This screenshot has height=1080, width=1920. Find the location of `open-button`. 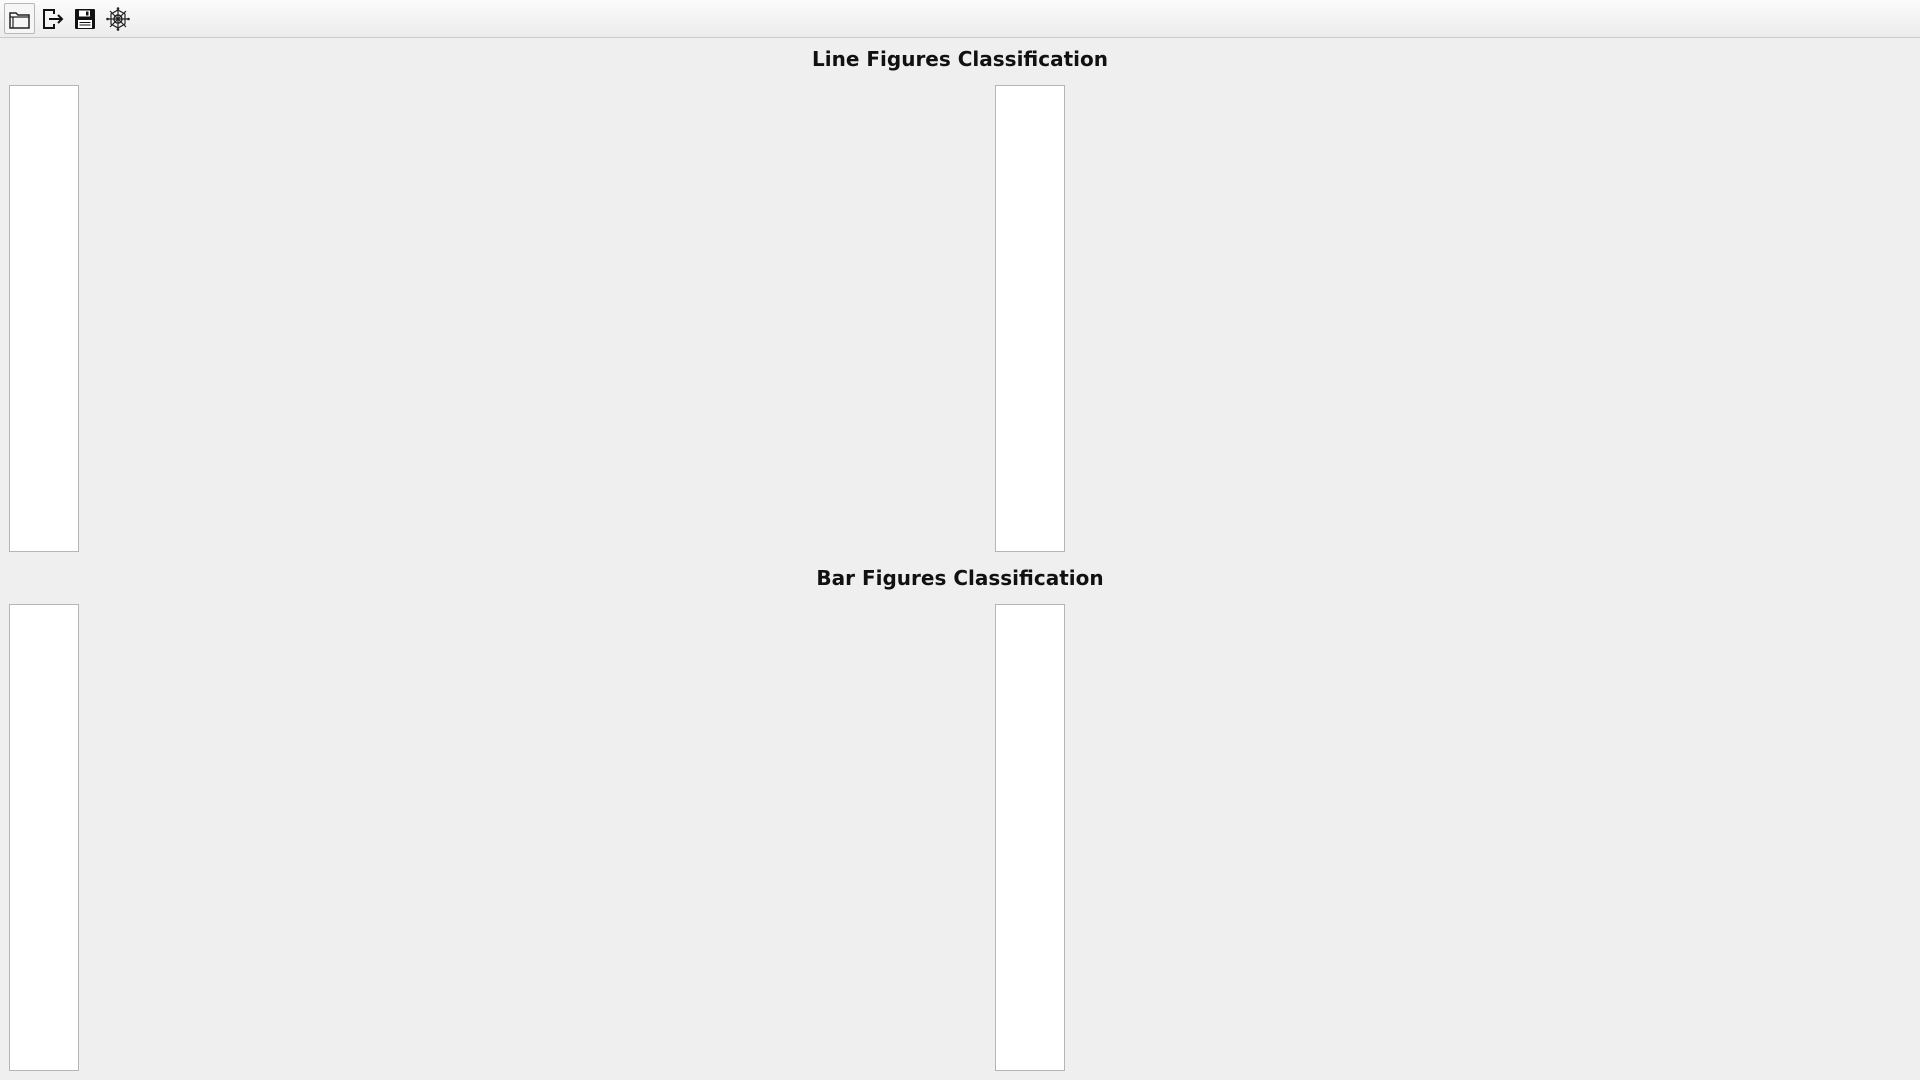

open-button is located at coordinates (19, 18).